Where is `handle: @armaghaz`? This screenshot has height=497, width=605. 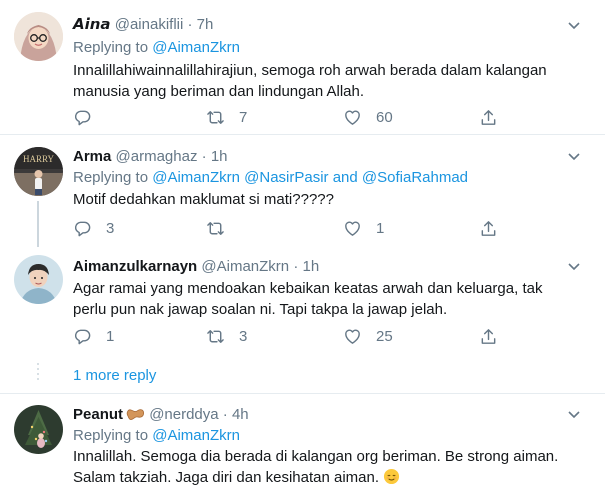
handle: @armaghaz is located at coordinates (157, 156).